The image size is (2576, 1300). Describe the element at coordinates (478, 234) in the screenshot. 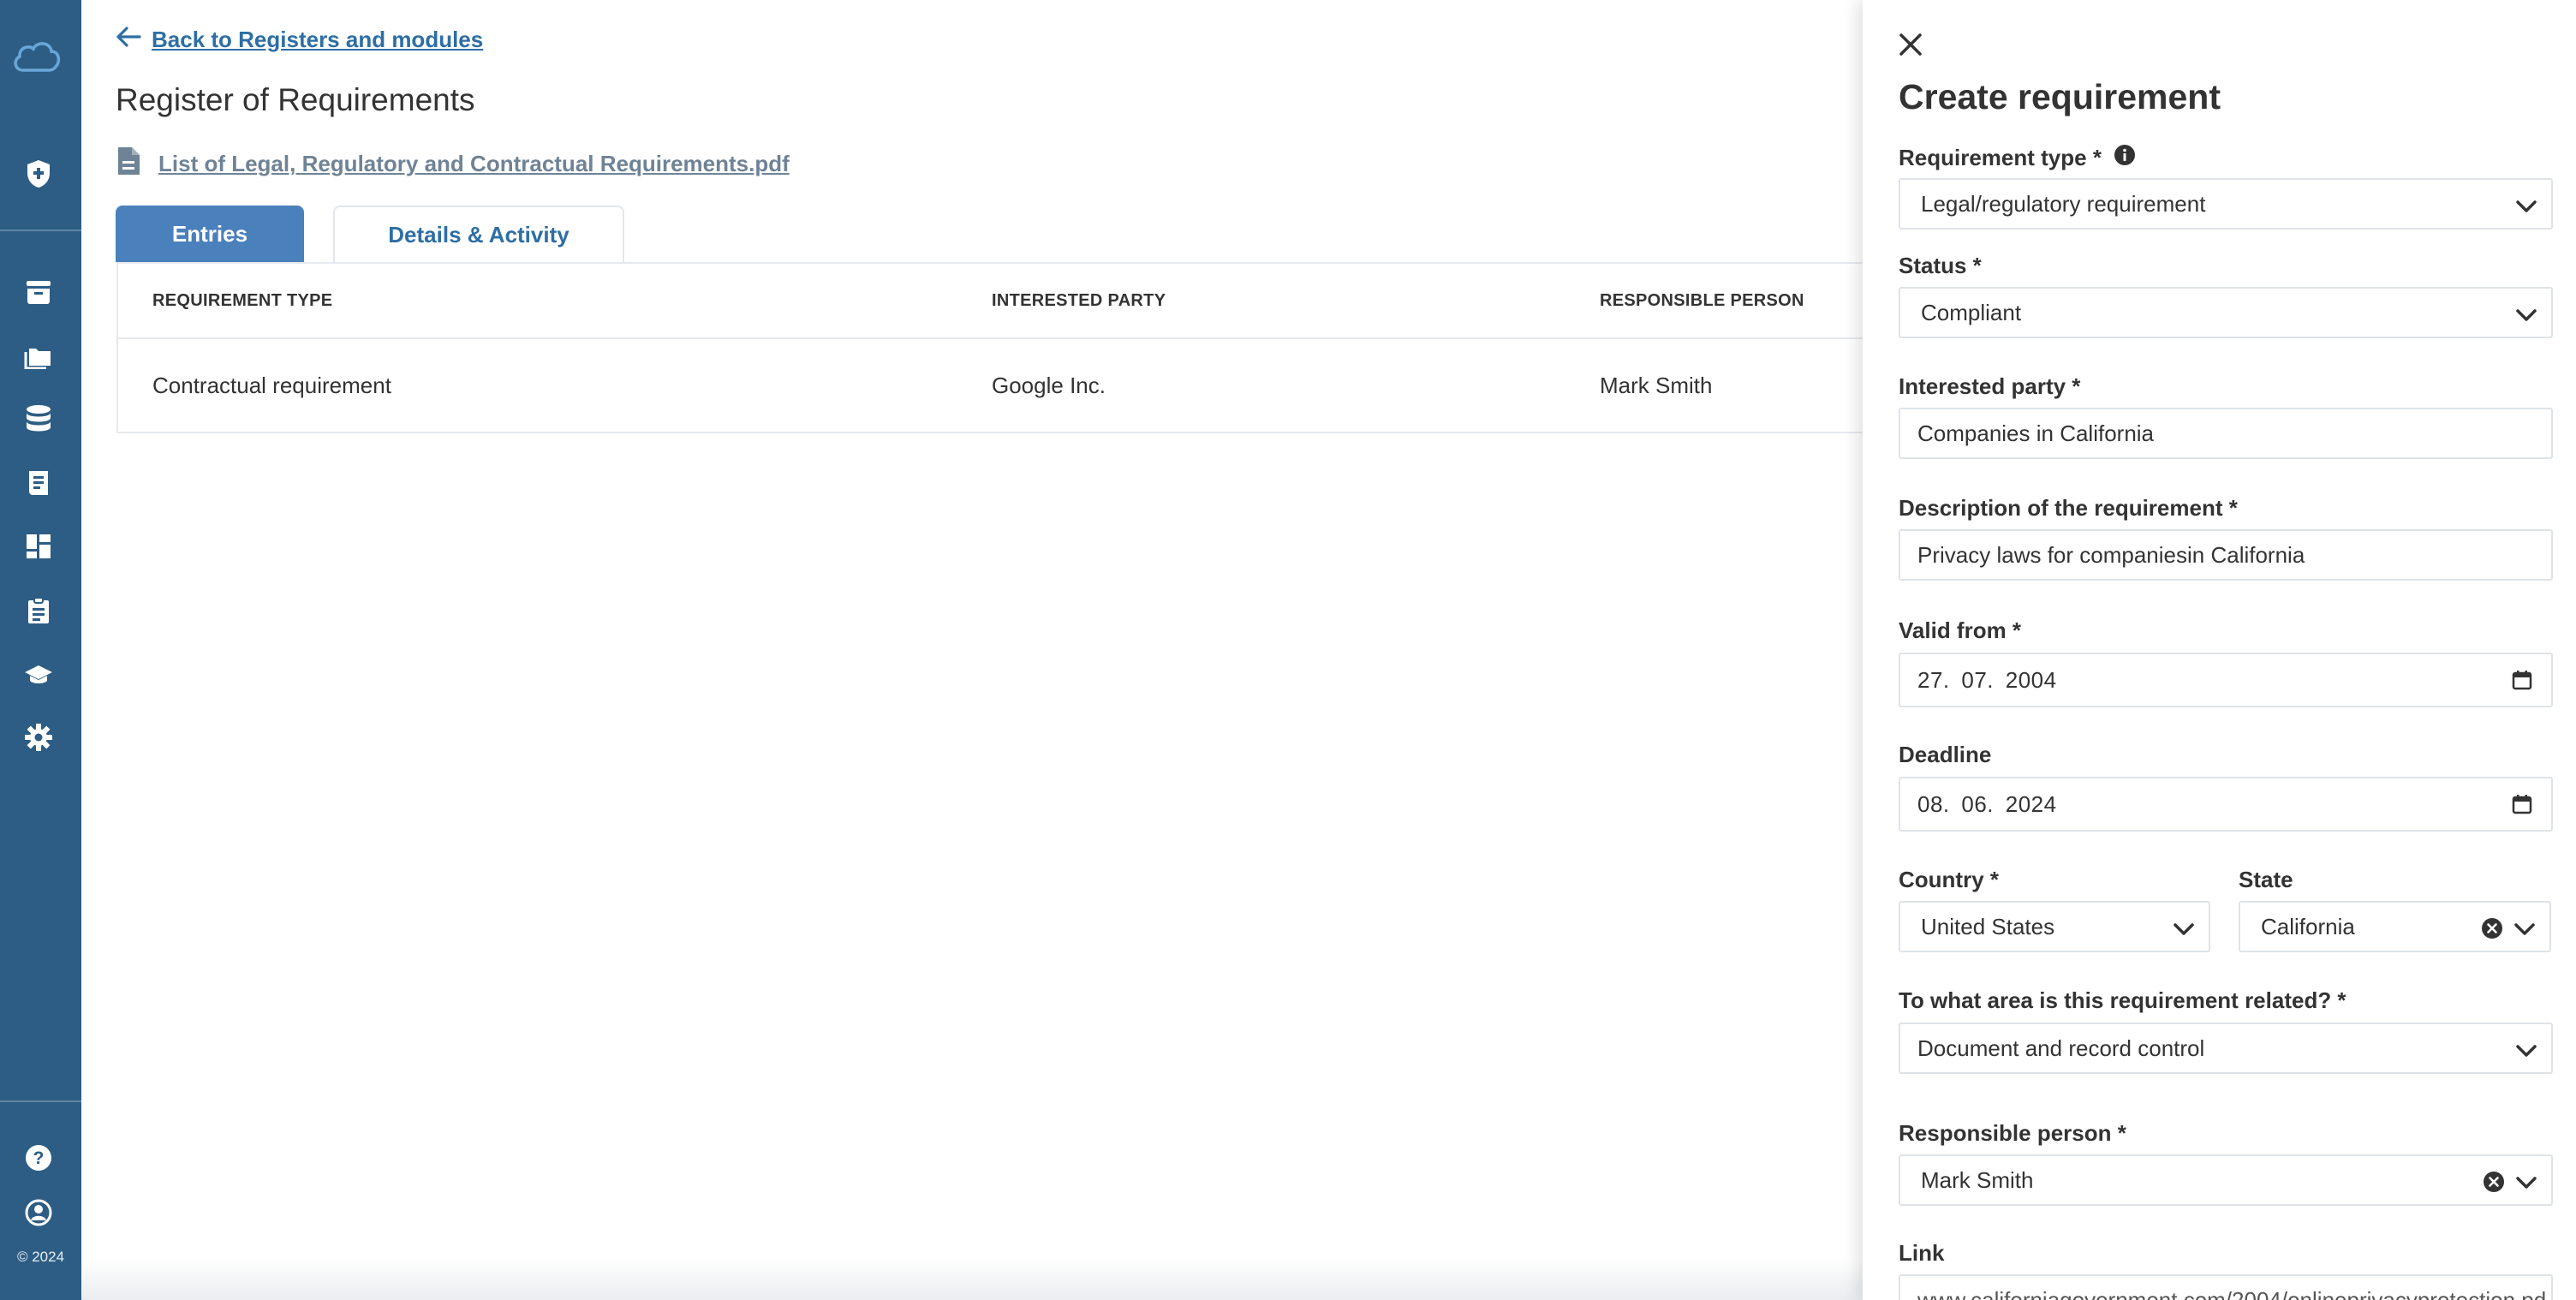

I see `tab-details-activity: Details & Activity` at that location.